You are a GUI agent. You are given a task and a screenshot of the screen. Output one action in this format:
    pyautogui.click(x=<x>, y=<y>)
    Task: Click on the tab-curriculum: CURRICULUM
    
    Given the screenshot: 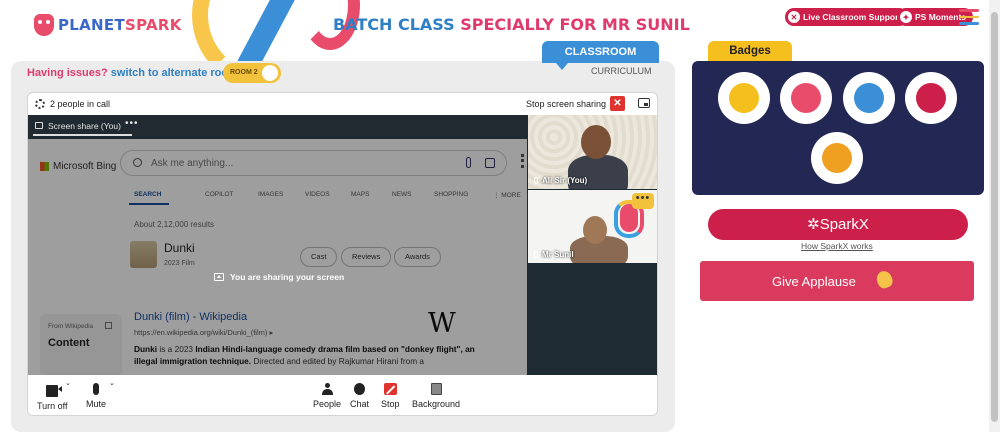 What is the action you would take?
    pyautogui.click(x=621, y=71)
    